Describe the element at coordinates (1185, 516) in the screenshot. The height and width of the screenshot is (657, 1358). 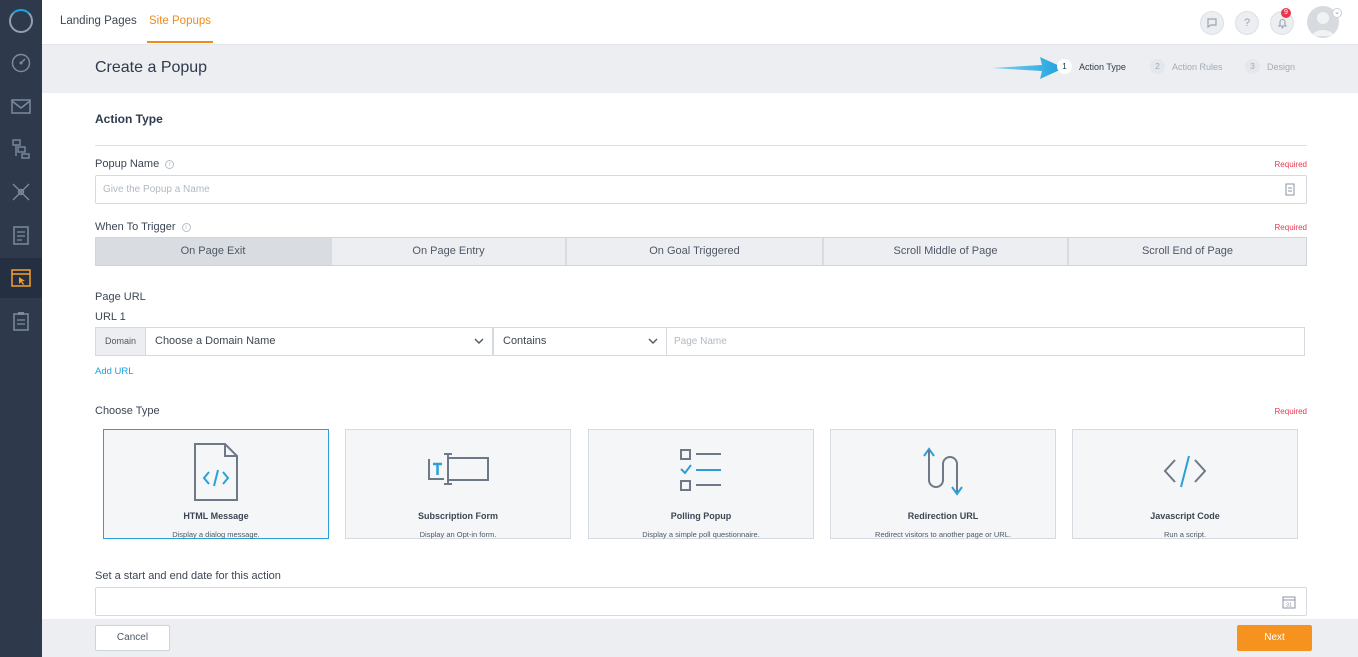
I see `type-card-title: Javascript Code` at that location.